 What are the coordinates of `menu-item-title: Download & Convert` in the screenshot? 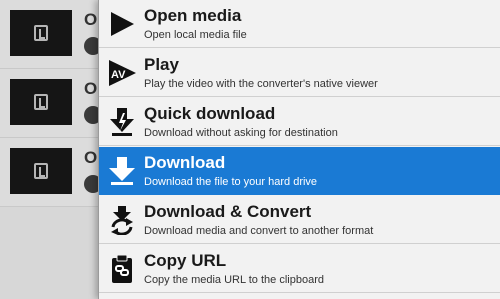 It's located at (228, 211).